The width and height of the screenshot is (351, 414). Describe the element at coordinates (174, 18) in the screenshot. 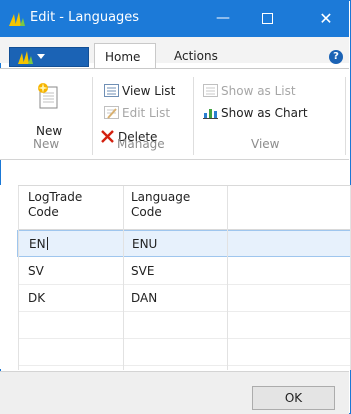

I see `title-bar: Edit - Languages — ✕` at that location.